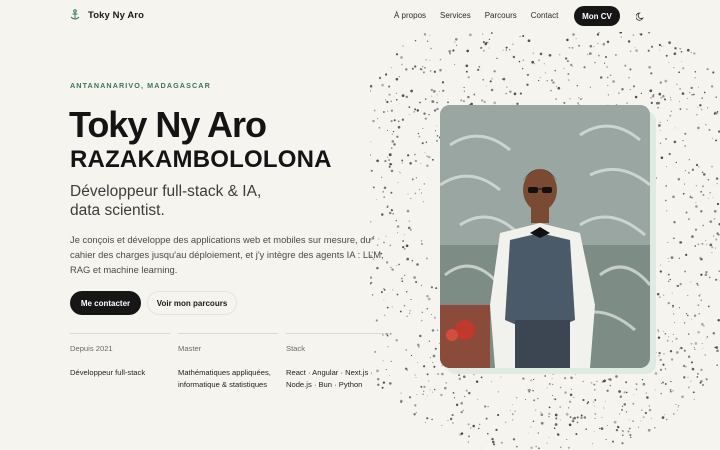  Describe the element at coordinates (140, 85) in the screenshot. I see `location-label: ANTANANARIVO, MADAGASCAR` at that location.